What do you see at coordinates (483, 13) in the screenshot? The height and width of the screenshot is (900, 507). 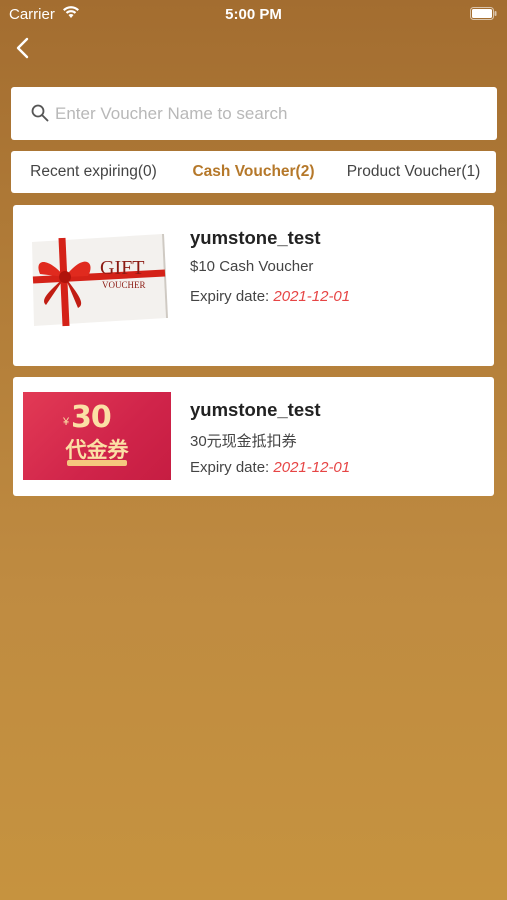 I see `battery-icon` at bounding box center [483, 13].